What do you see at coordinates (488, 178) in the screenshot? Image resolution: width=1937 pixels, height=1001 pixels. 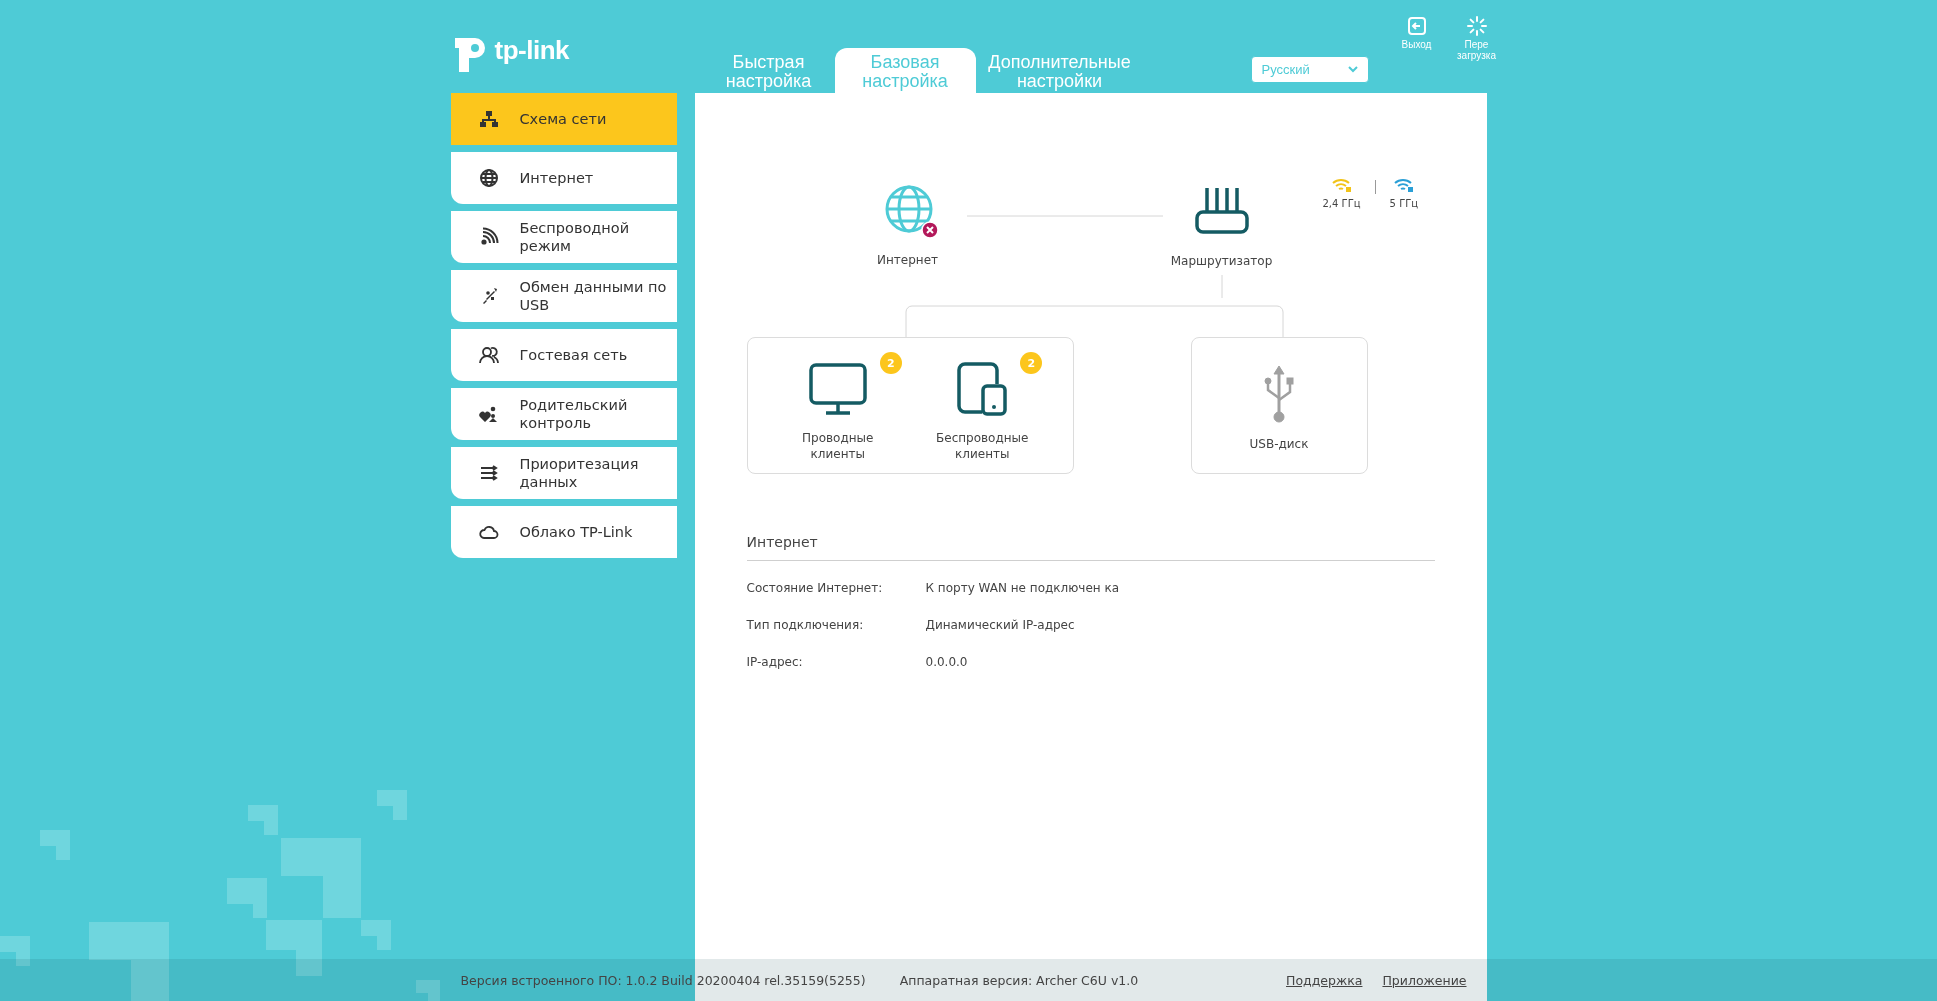 I see `globe-icon` at bounding box center [488, 178].